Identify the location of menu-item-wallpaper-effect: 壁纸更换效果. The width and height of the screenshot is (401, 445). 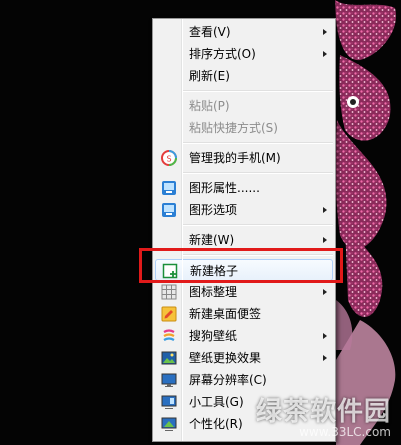
(244, 358).